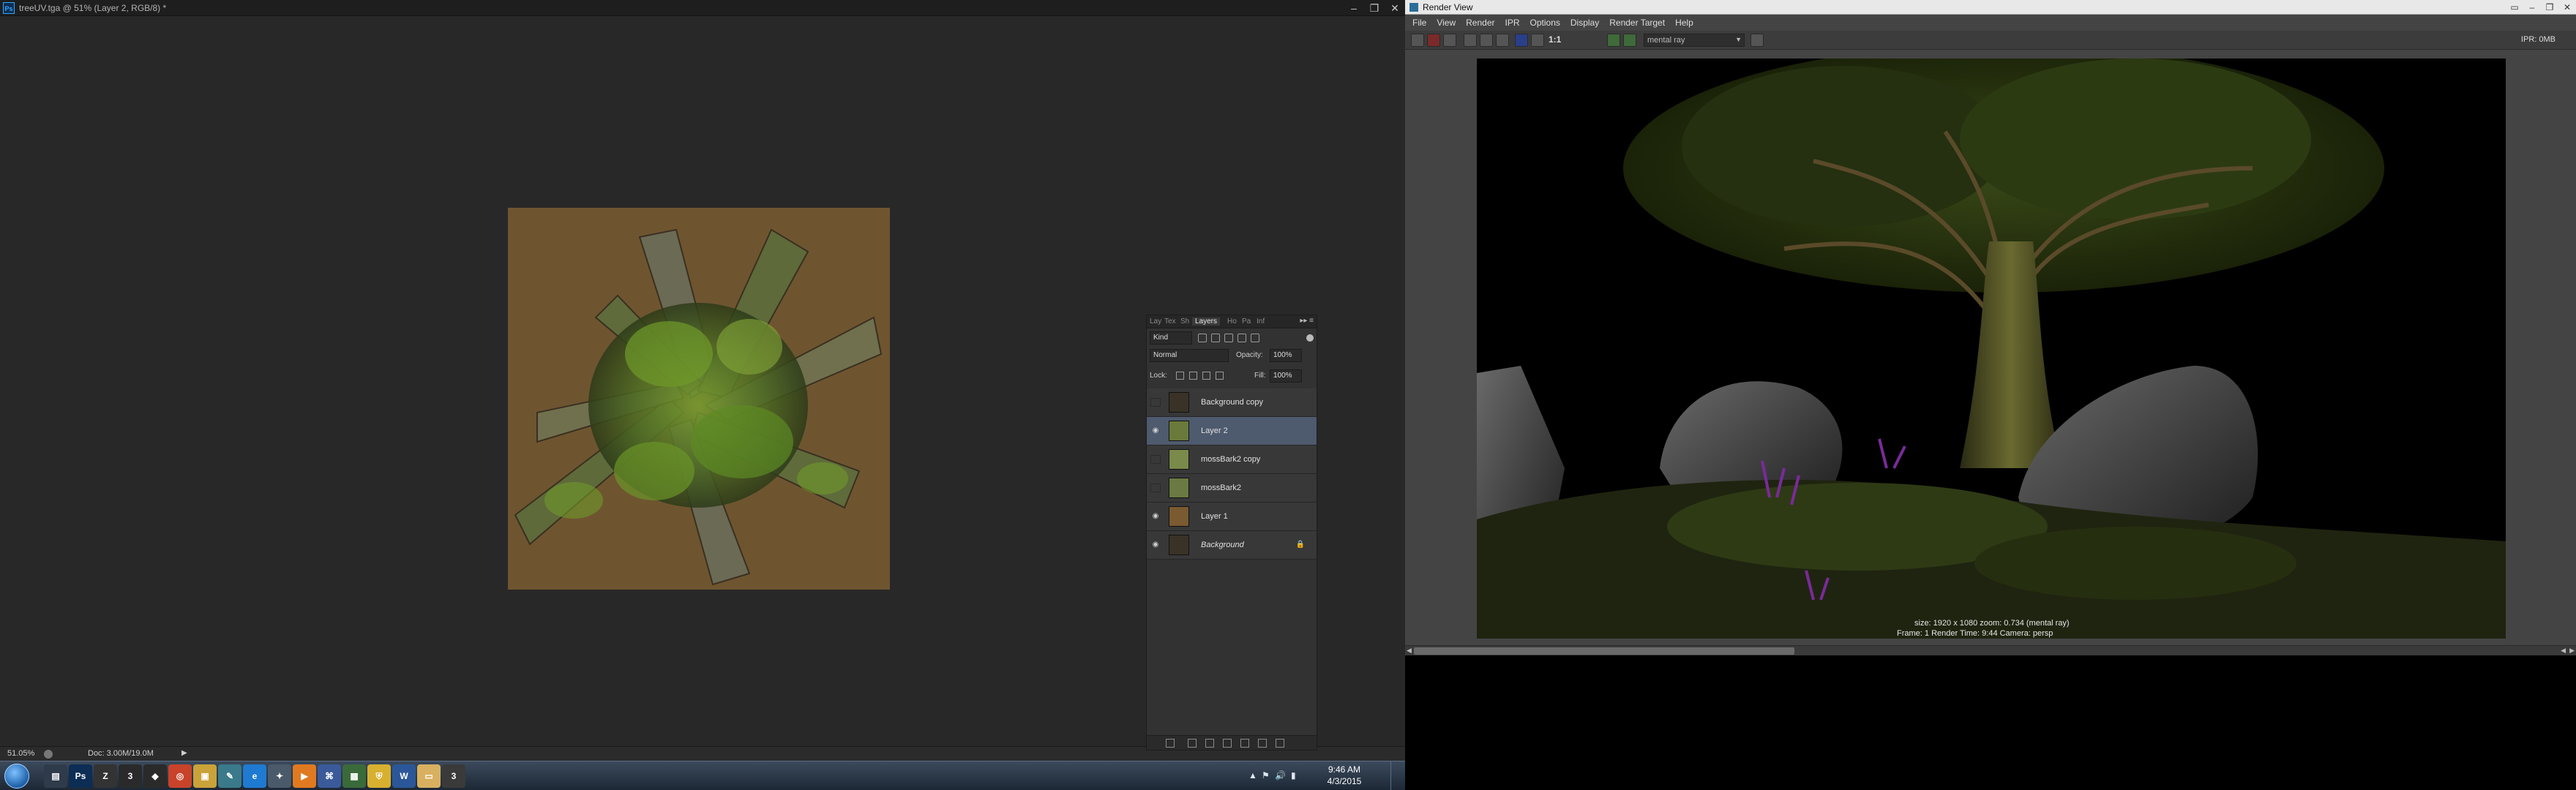 This screenshot has width=2576, height=790. Describe the element at coordinates (2567, 7) in the screenshot. I see `rv-close-button: ✕` at that location.